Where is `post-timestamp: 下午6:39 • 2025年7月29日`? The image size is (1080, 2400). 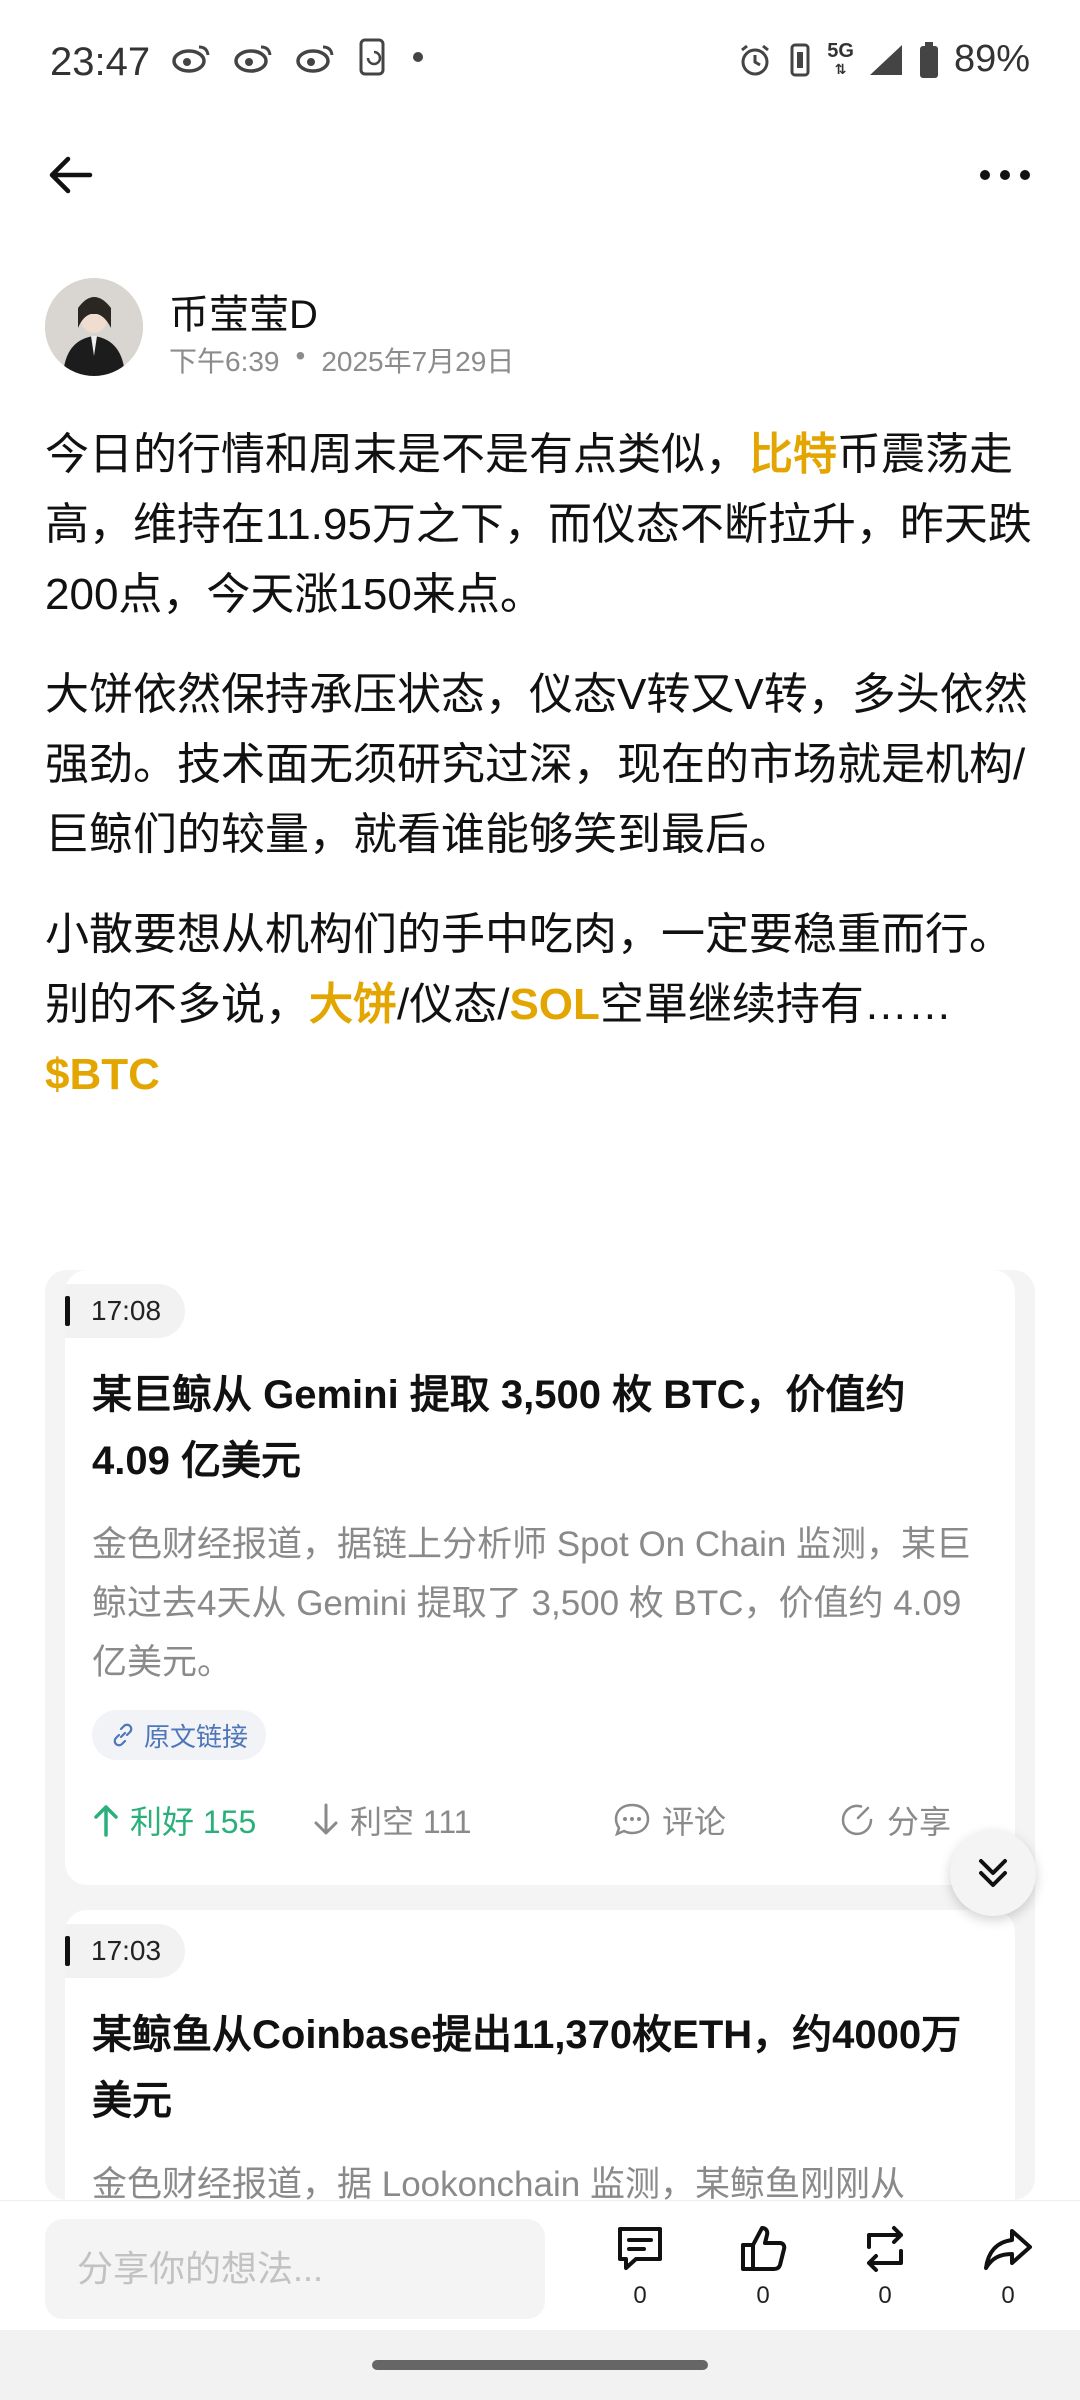
post-timestamp: 下午6:39 • 2025年7月29日 is located at coordinates (341, 360).